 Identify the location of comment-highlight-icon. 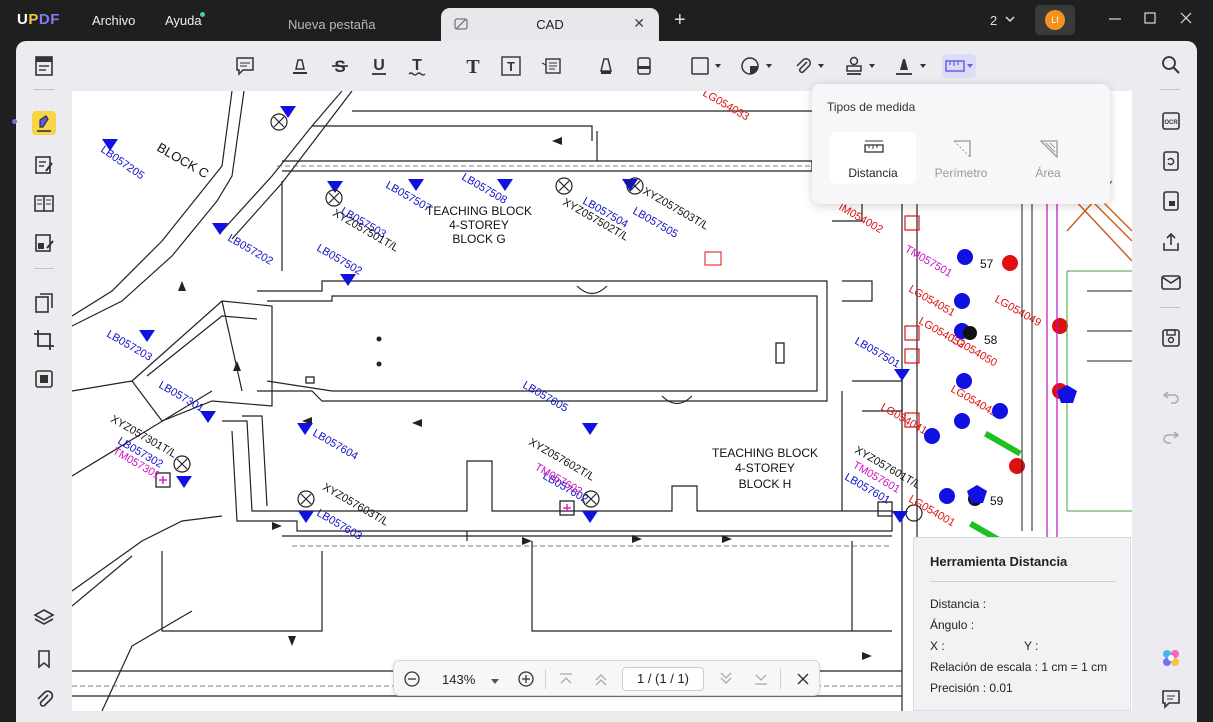
(44, 123).